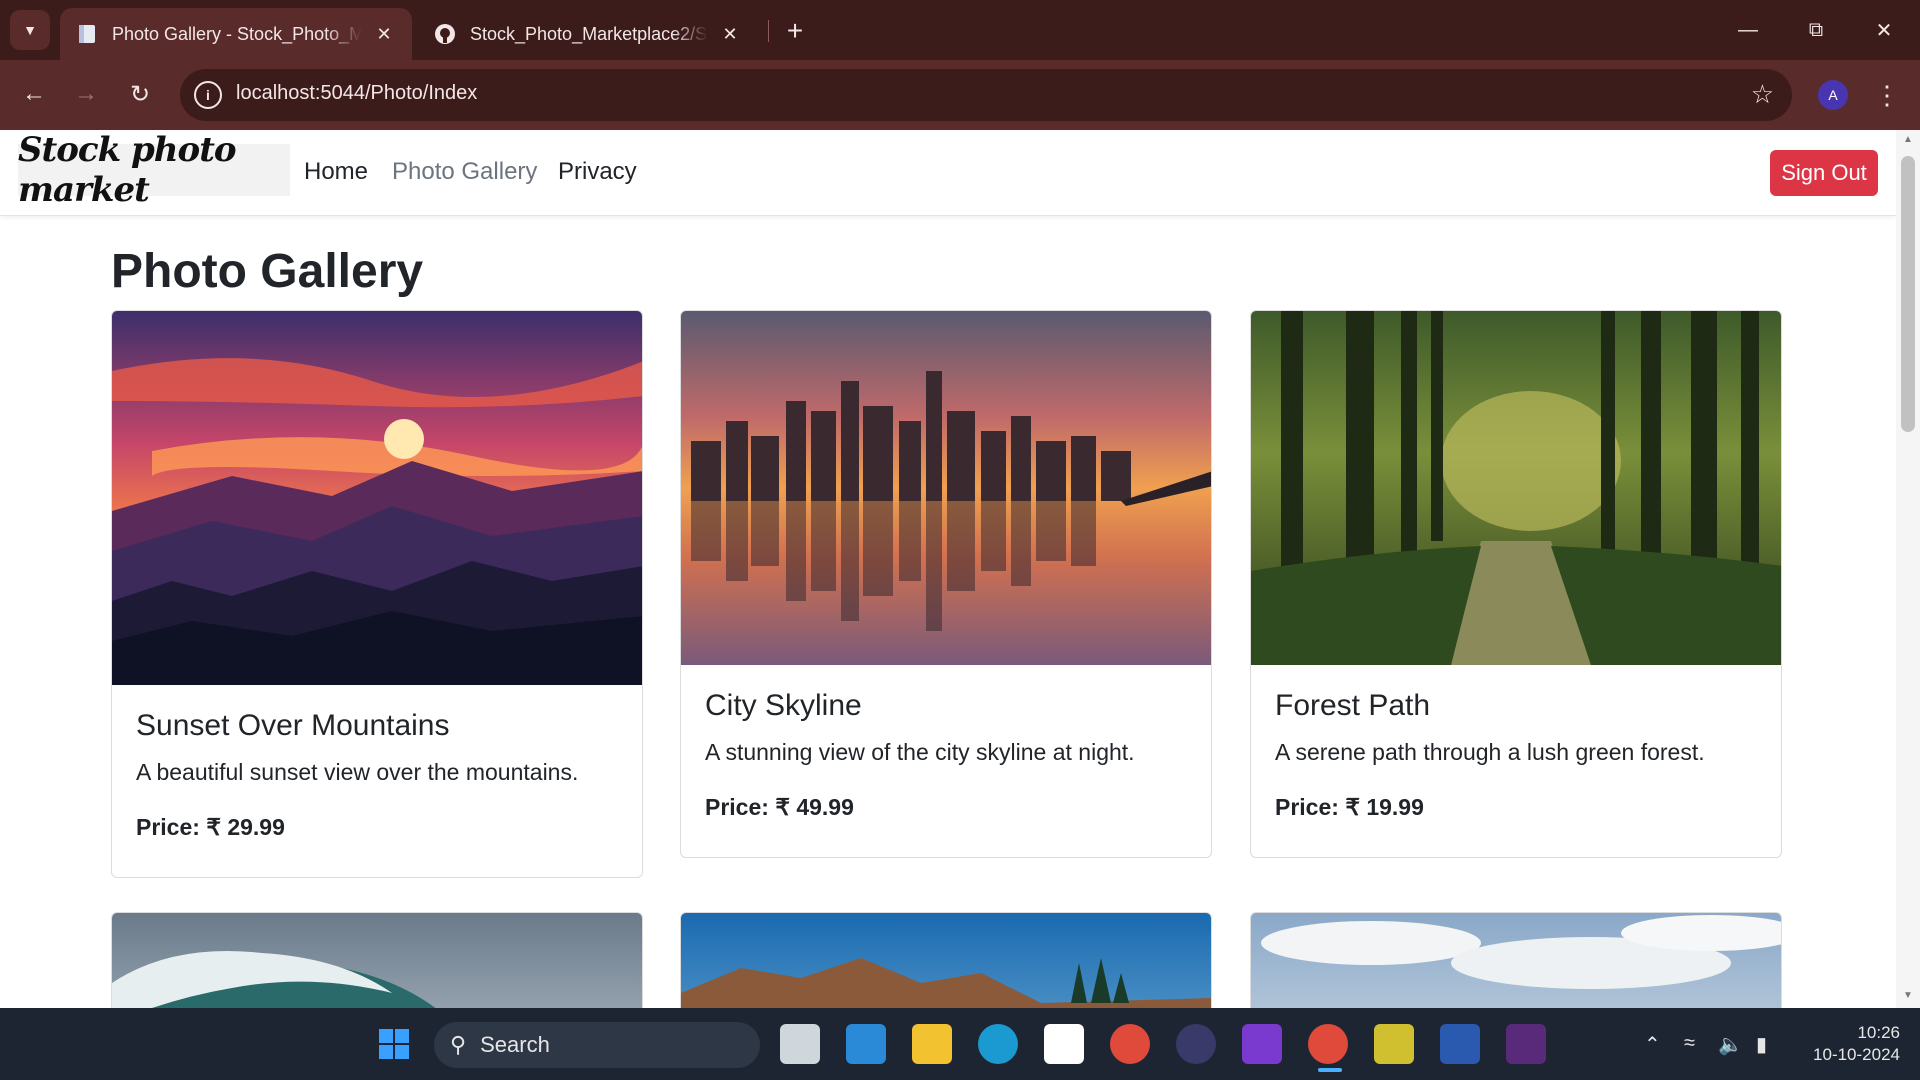  I want to click on photo-cloudy-sky, so click(1516, 960).